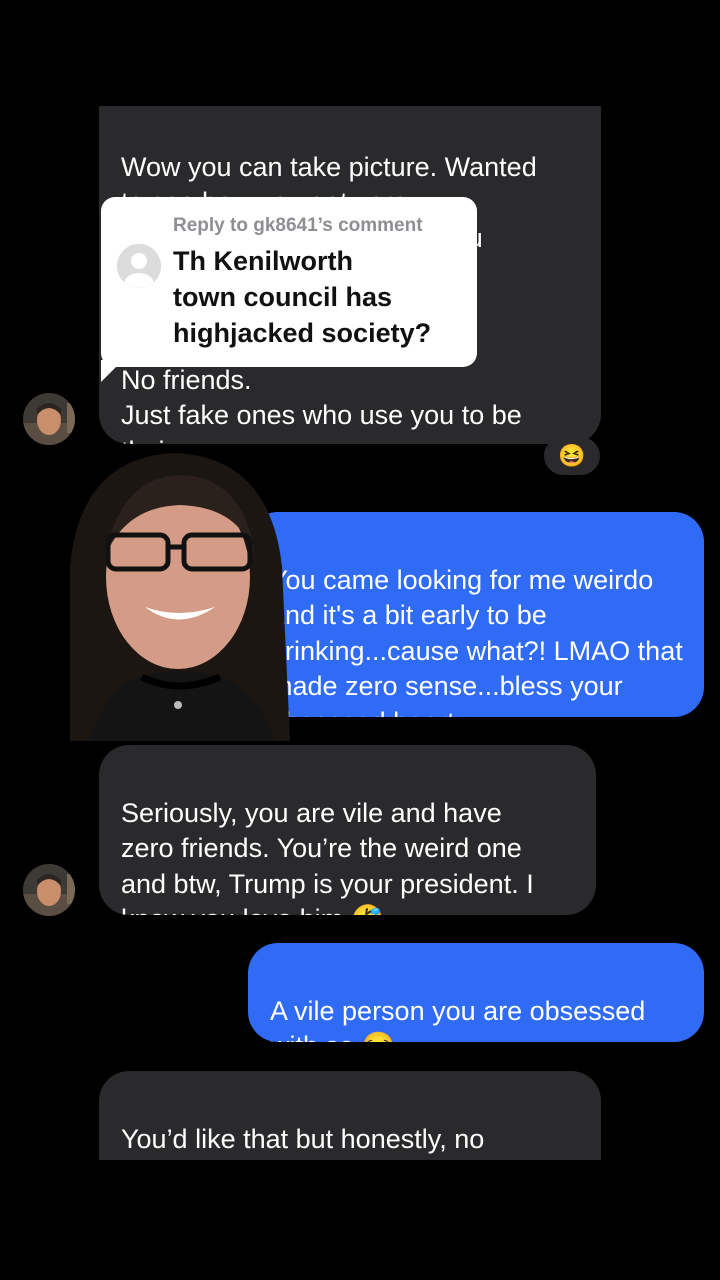 The height and width of the screenshot is (1280, 720). Describe the element at coordinates (298, 225) in the screenshot. I see `reply-header: Reply to gk8641’s comment` at that location.